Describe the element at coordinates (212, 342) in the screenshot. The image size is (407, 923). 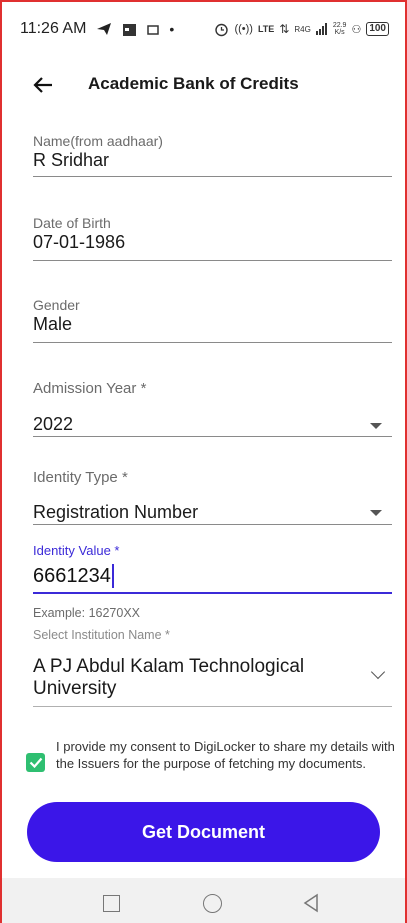
I see `gender-underline` at that location.